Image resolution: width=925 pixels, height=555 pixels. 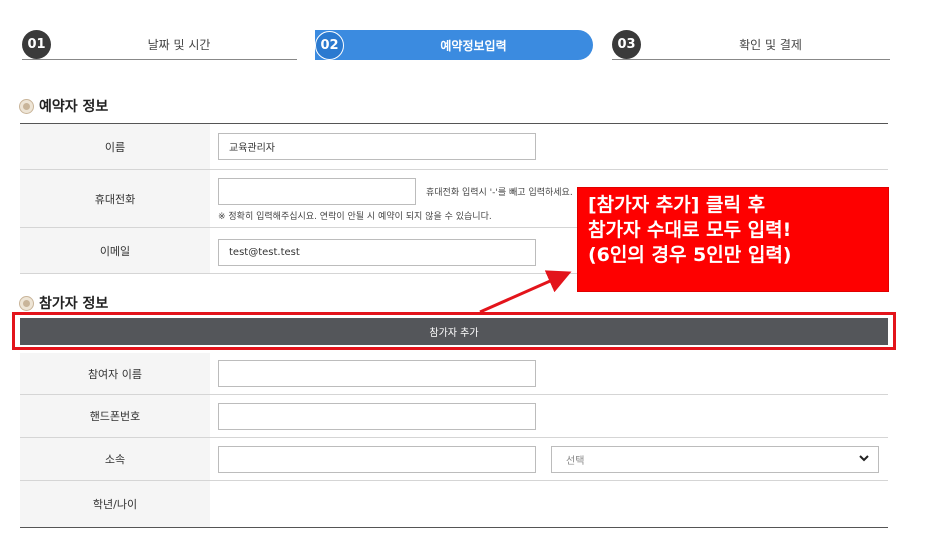 What do you see at coordinates (454, 331) in the screenshot?
I see `highlight-frame` at bounding box center [454, 331].